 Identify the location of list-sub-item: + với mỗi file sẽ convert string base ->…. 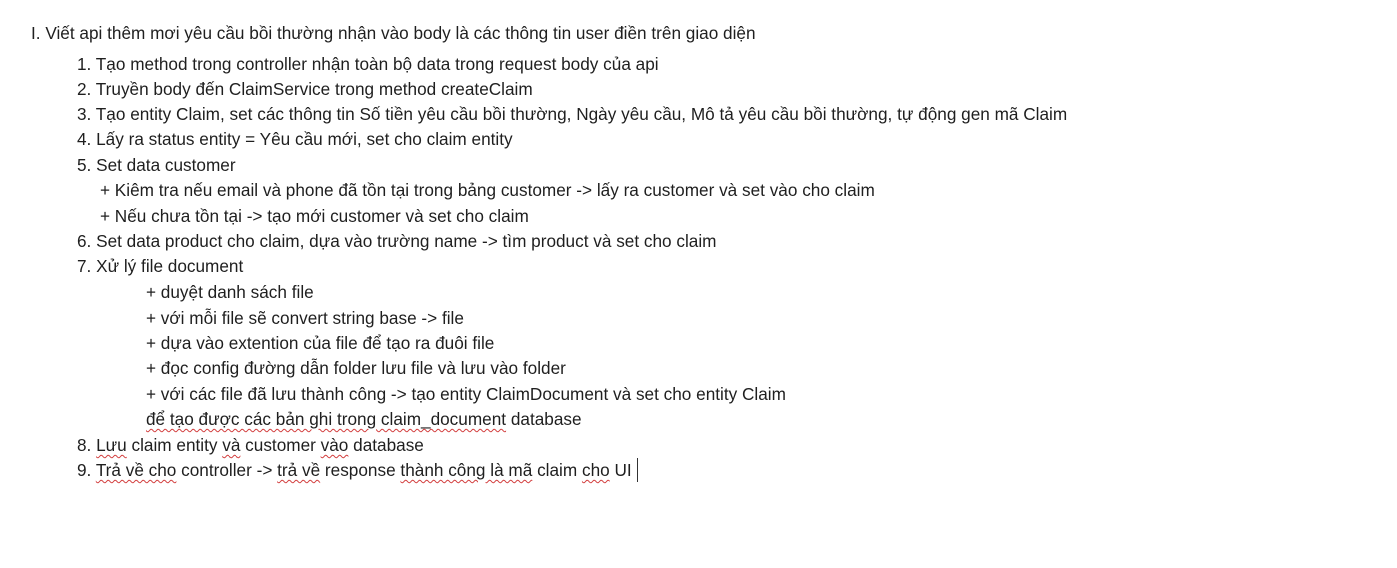
(305, 318).